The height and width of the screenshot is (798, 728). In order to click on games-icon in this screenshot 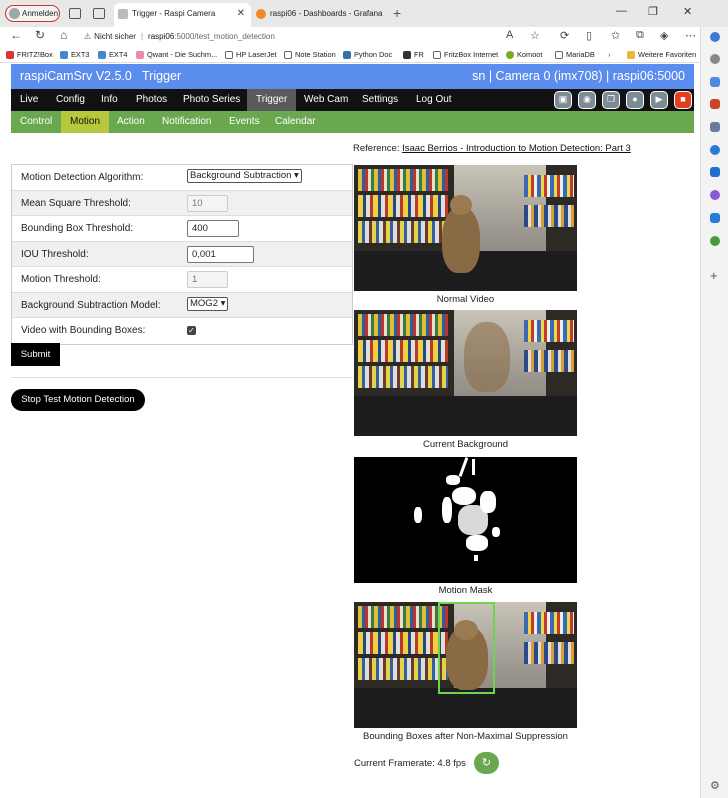, I will do `click(715, 150)`.